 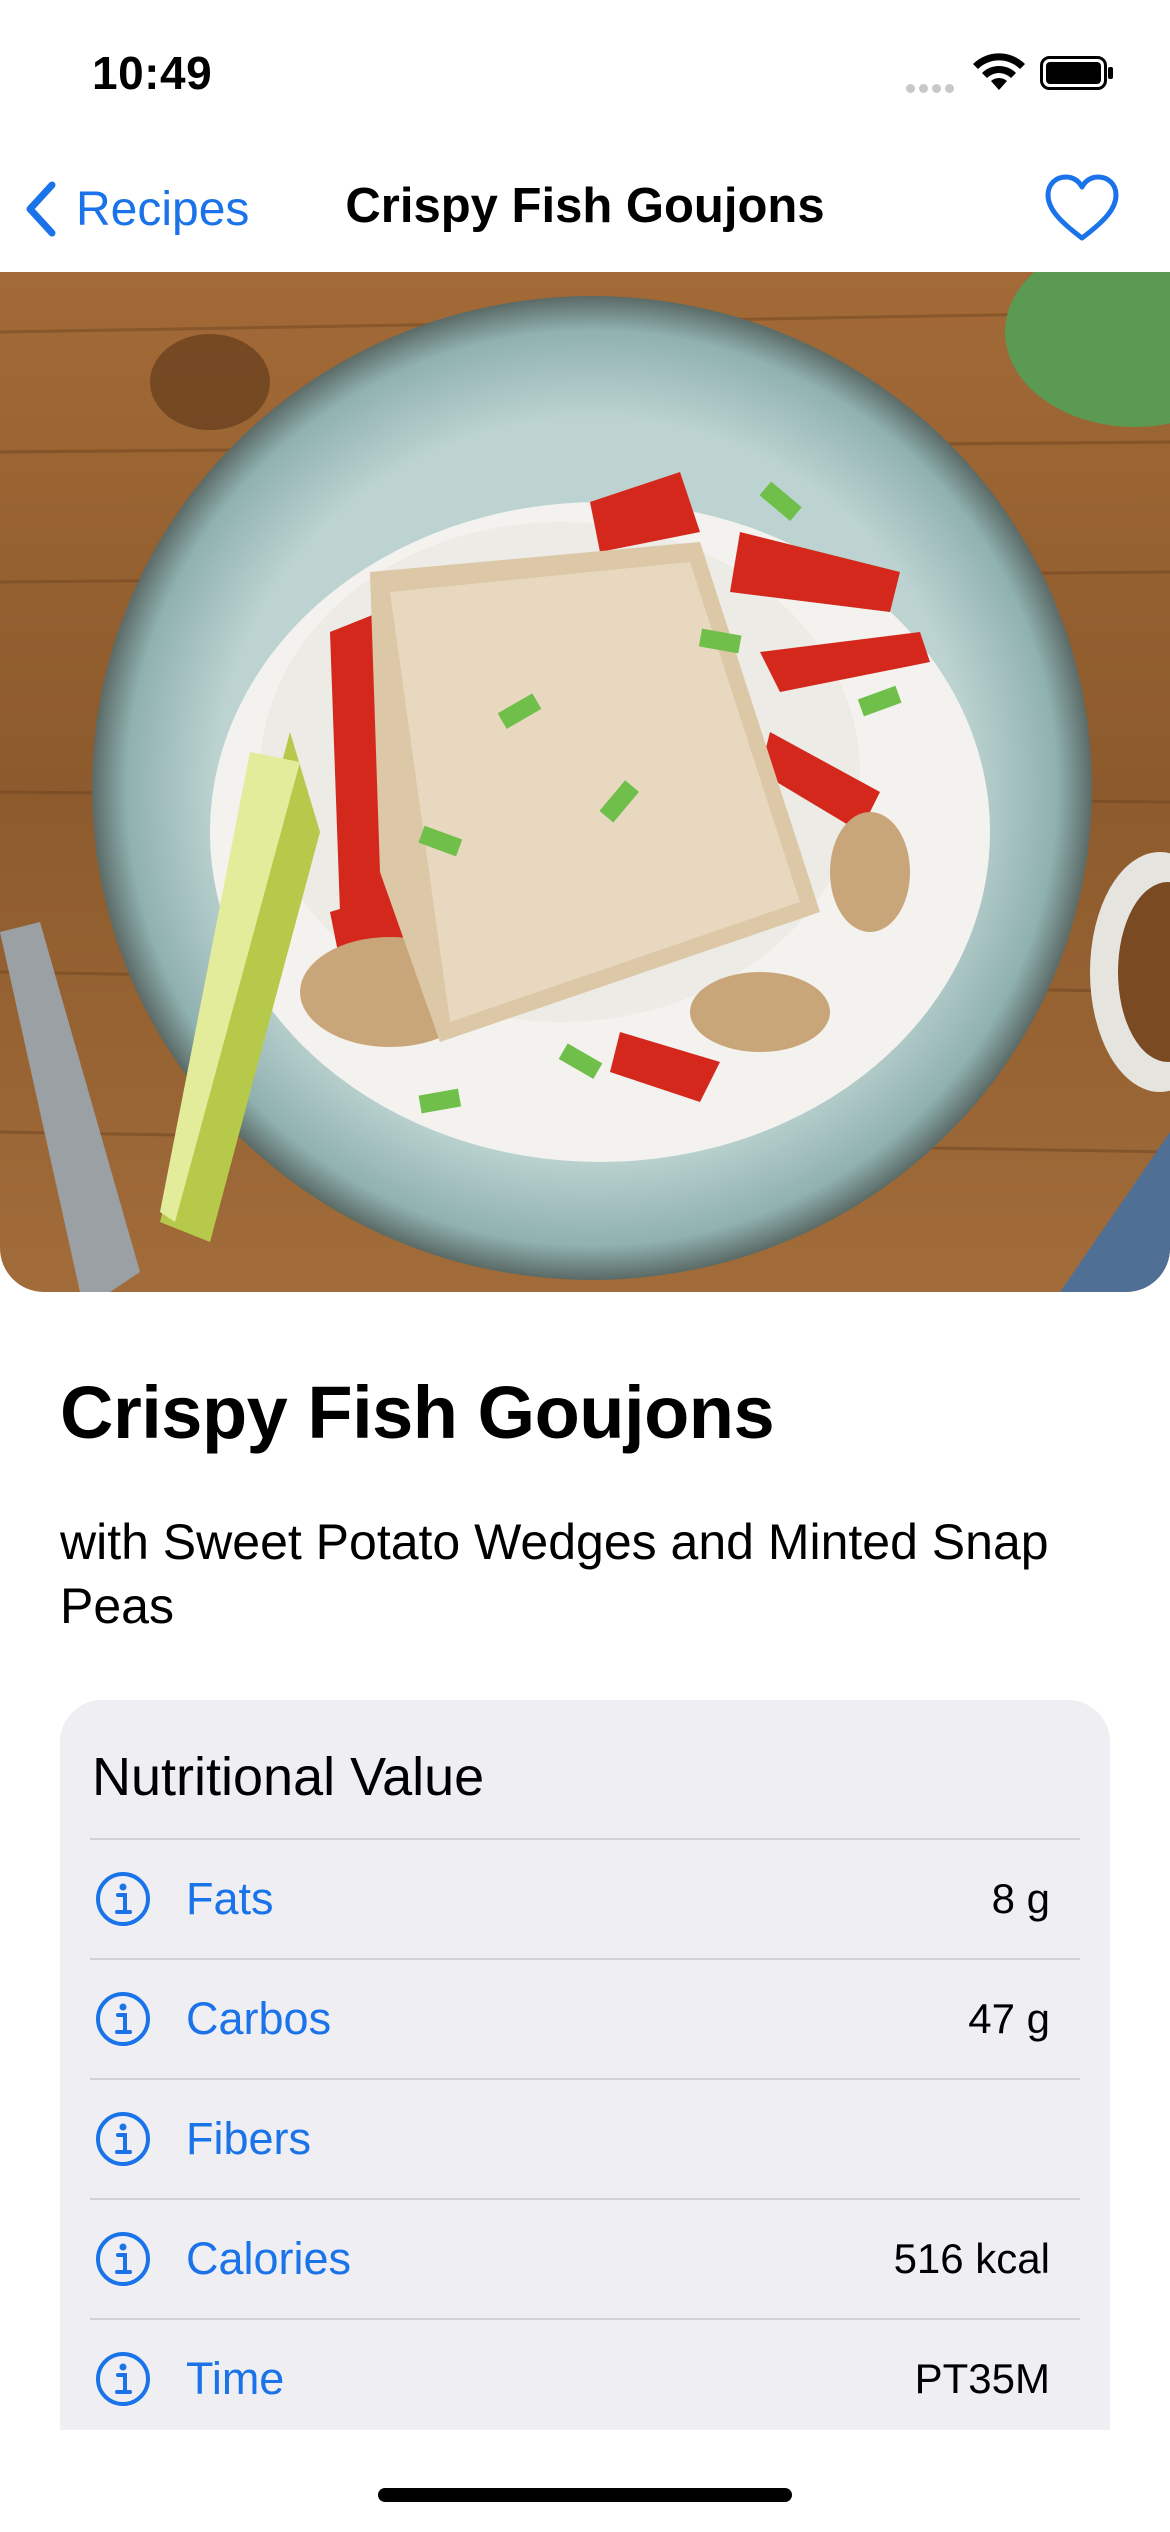 I want to click on nutrition-value: 8 g, so click(x=1020, y=1898).